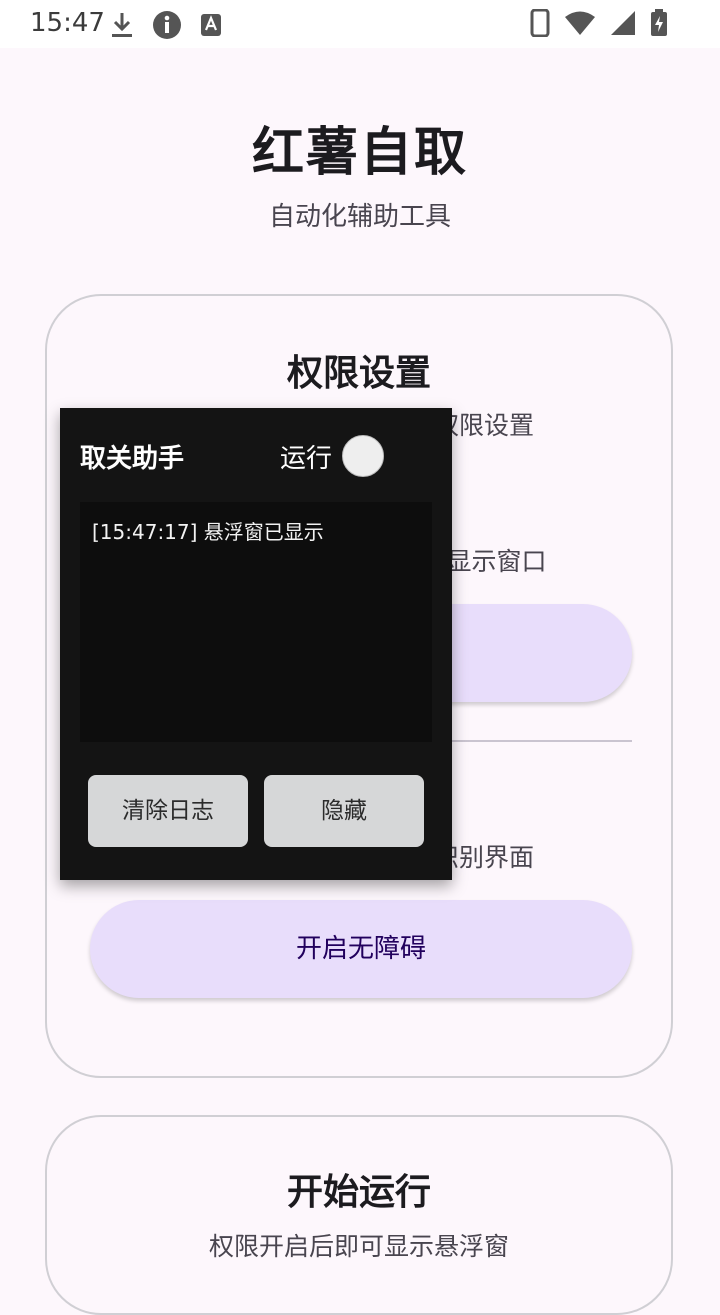  I want to click on app-subtitle: 自动化辅助工具, so click(359, 217).